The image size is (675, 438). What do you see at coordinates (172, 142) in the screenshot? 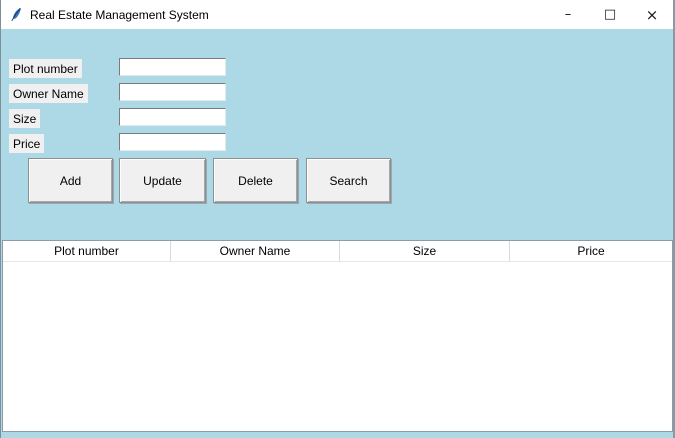
I see `price-input` at bounding box center [172, 142].